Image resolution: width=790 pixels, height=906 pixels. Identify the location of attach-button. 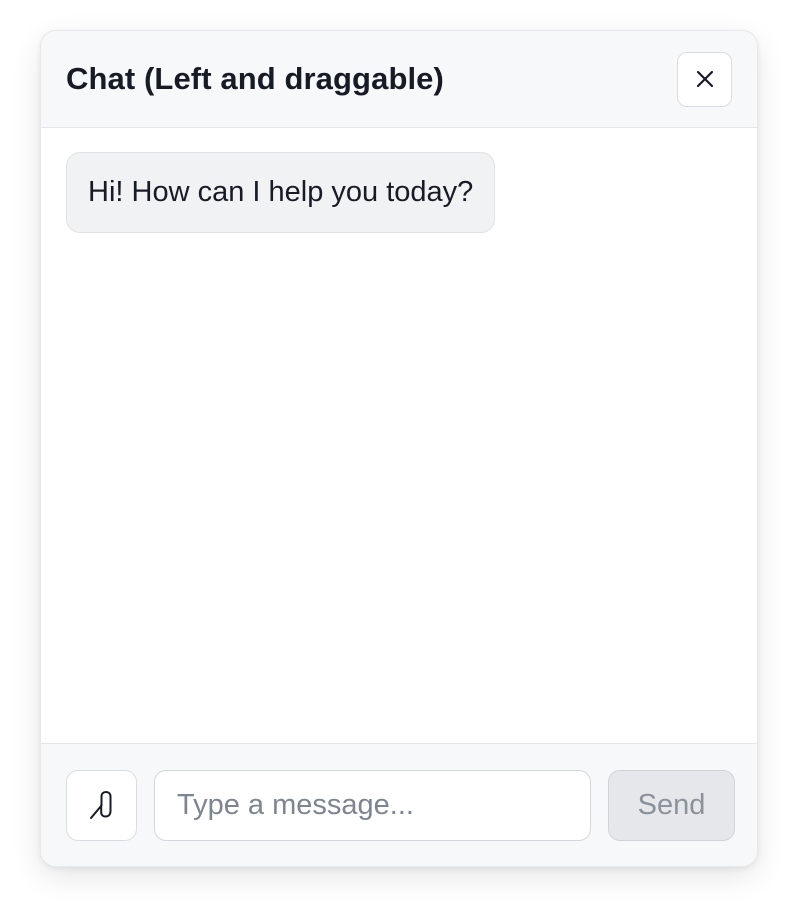
(101, 805).